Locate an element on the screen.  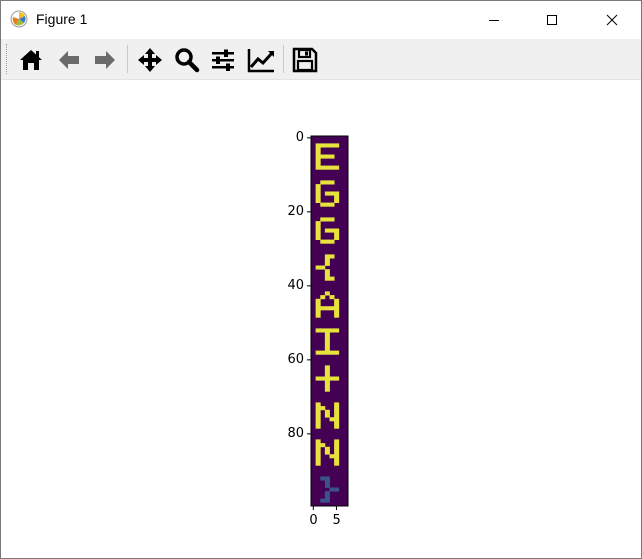
y-tick-label: 80 is located at coordinates (295, 433).